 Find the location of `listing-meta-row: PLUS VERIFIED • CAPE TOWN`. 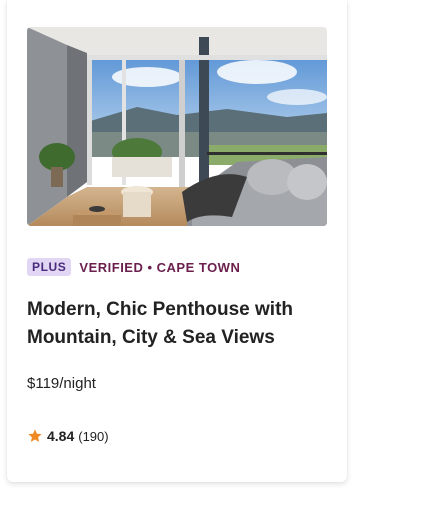

listing-meta-row: PLUS VERIFIED • CAPE TOWN is located at coordinates (133, 267).